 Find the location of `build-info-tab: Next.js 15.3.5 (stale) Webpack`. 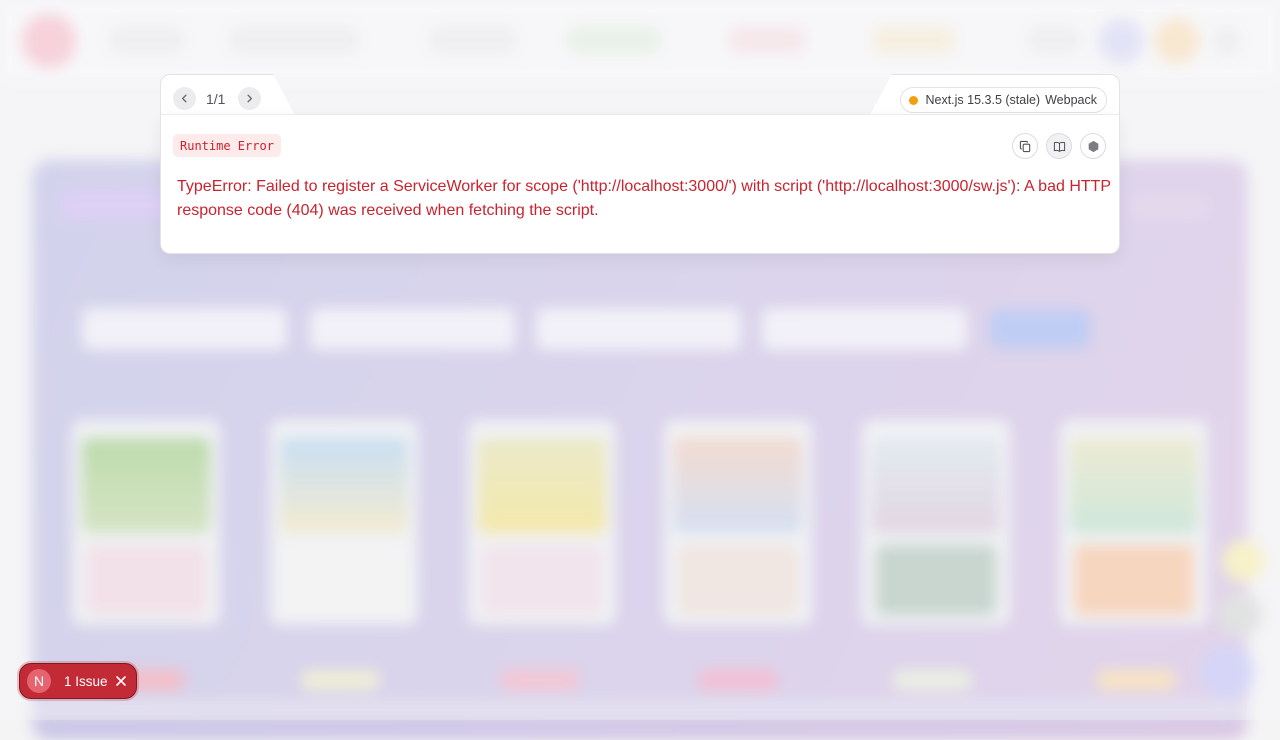

build-info-tab: Next.js 15.3.5 (stale) Webpack is located at coordinates (1005, 95).